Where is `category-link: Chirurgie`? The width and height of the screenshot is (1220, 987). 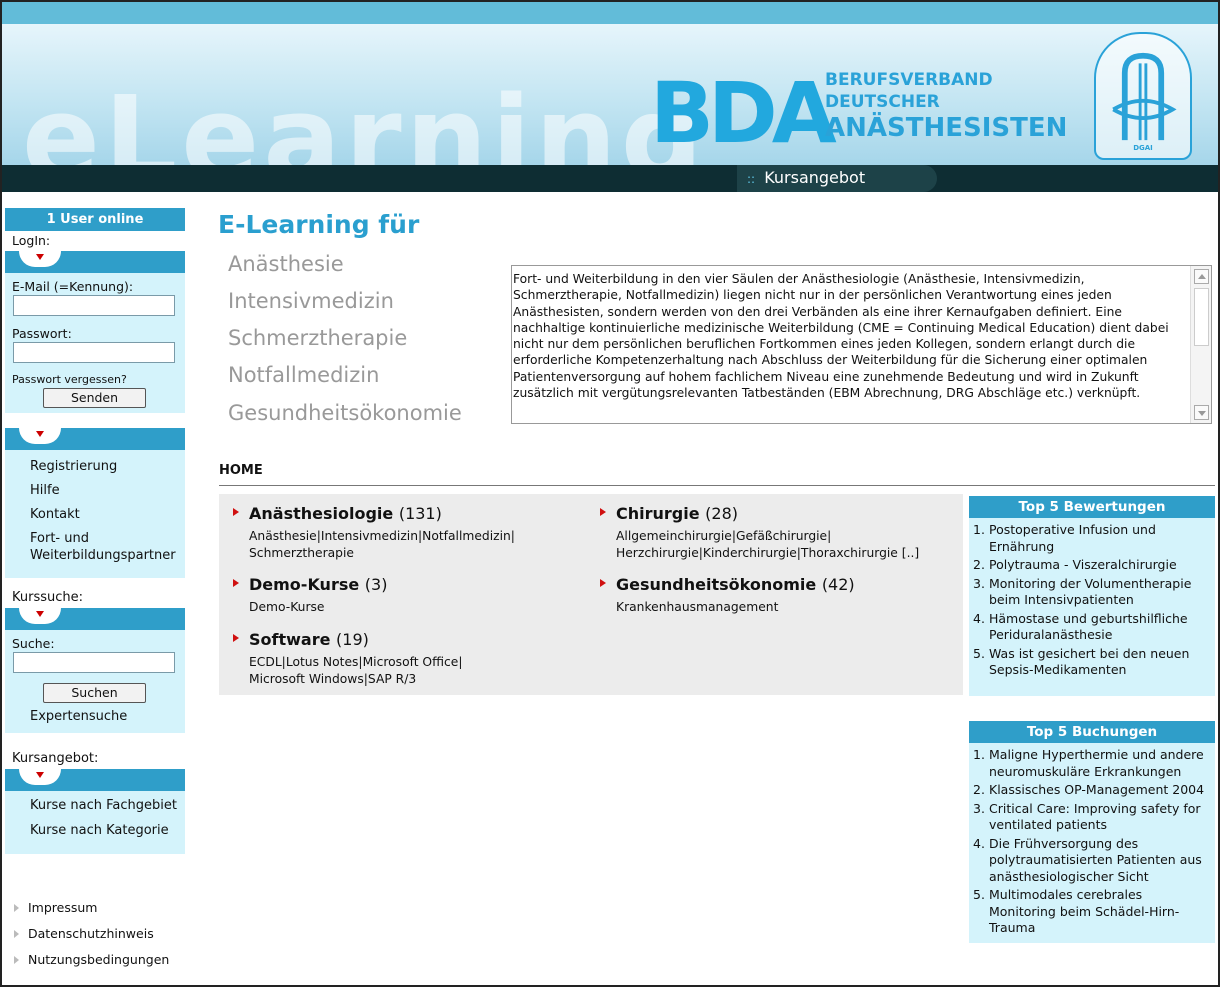
category-link: Chirurgie is located at coordinates (658, 513).